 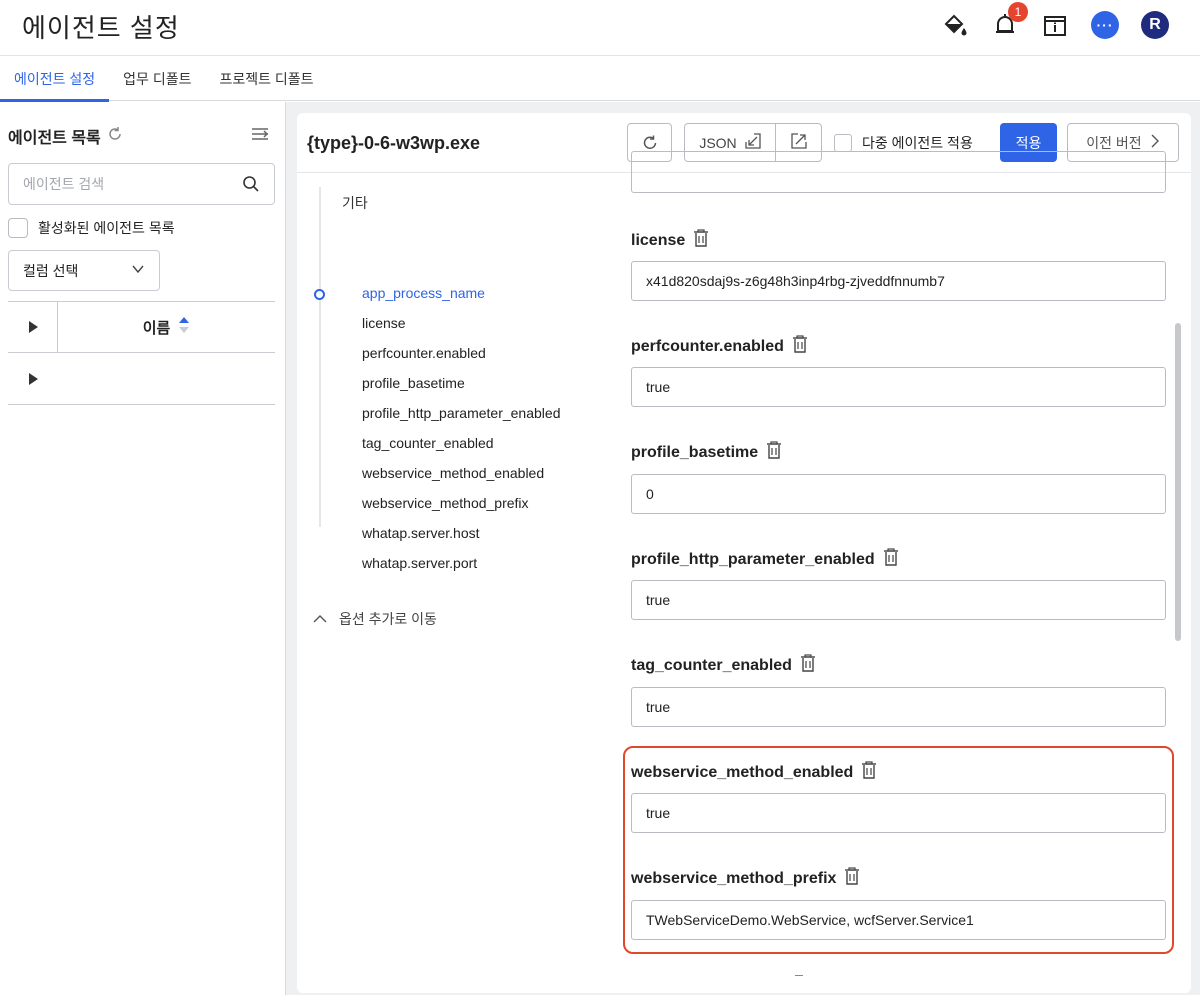 I want to click on chevron-up-icon, so click(x=320, y=619).